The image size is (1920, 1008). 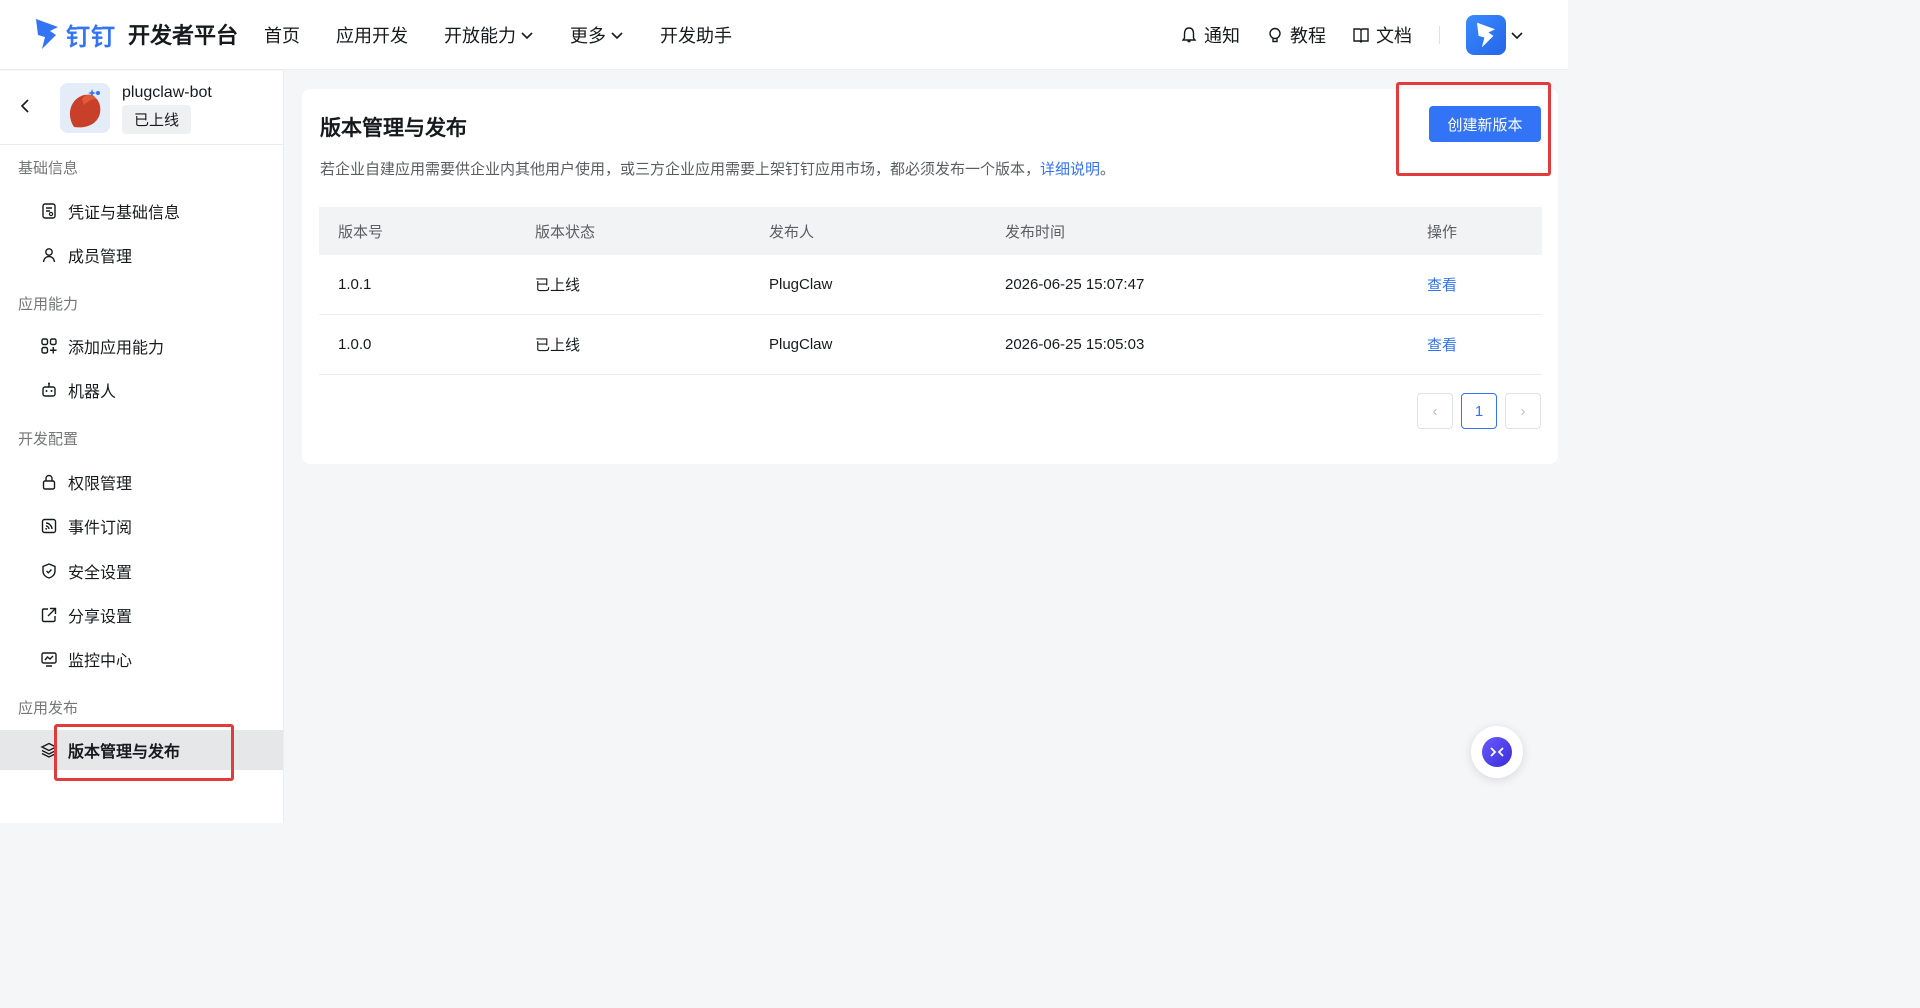 What do you see at coordinates (361, 232) in the screenshot?
I see `column-header-version: 版本号` at bounding box center [361, 232].